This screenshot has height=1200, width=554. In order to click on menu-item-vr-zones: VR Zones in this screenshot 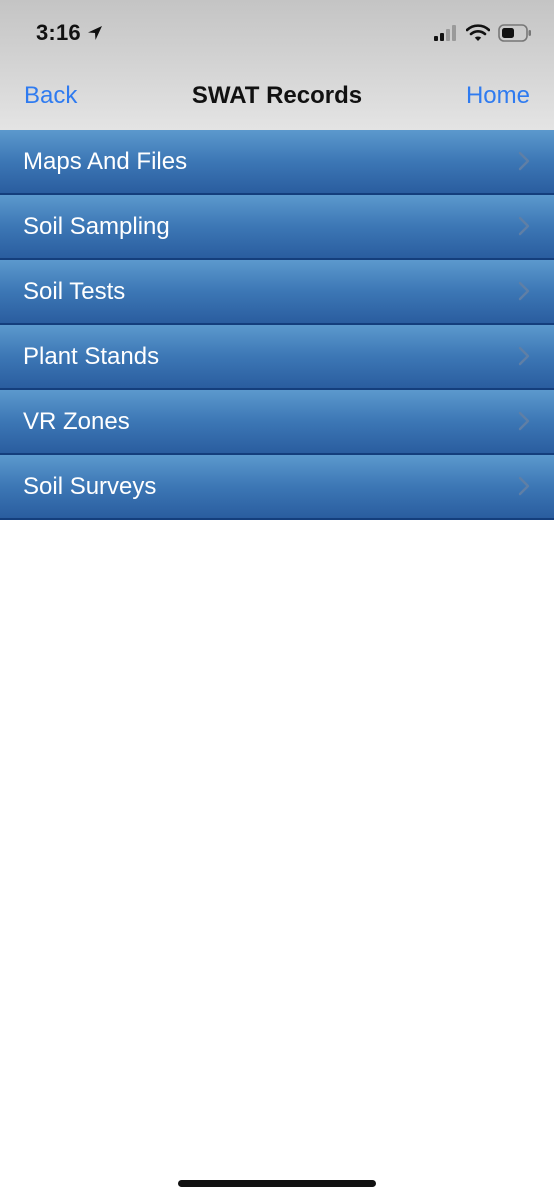, I will do `click(277, 422)`.